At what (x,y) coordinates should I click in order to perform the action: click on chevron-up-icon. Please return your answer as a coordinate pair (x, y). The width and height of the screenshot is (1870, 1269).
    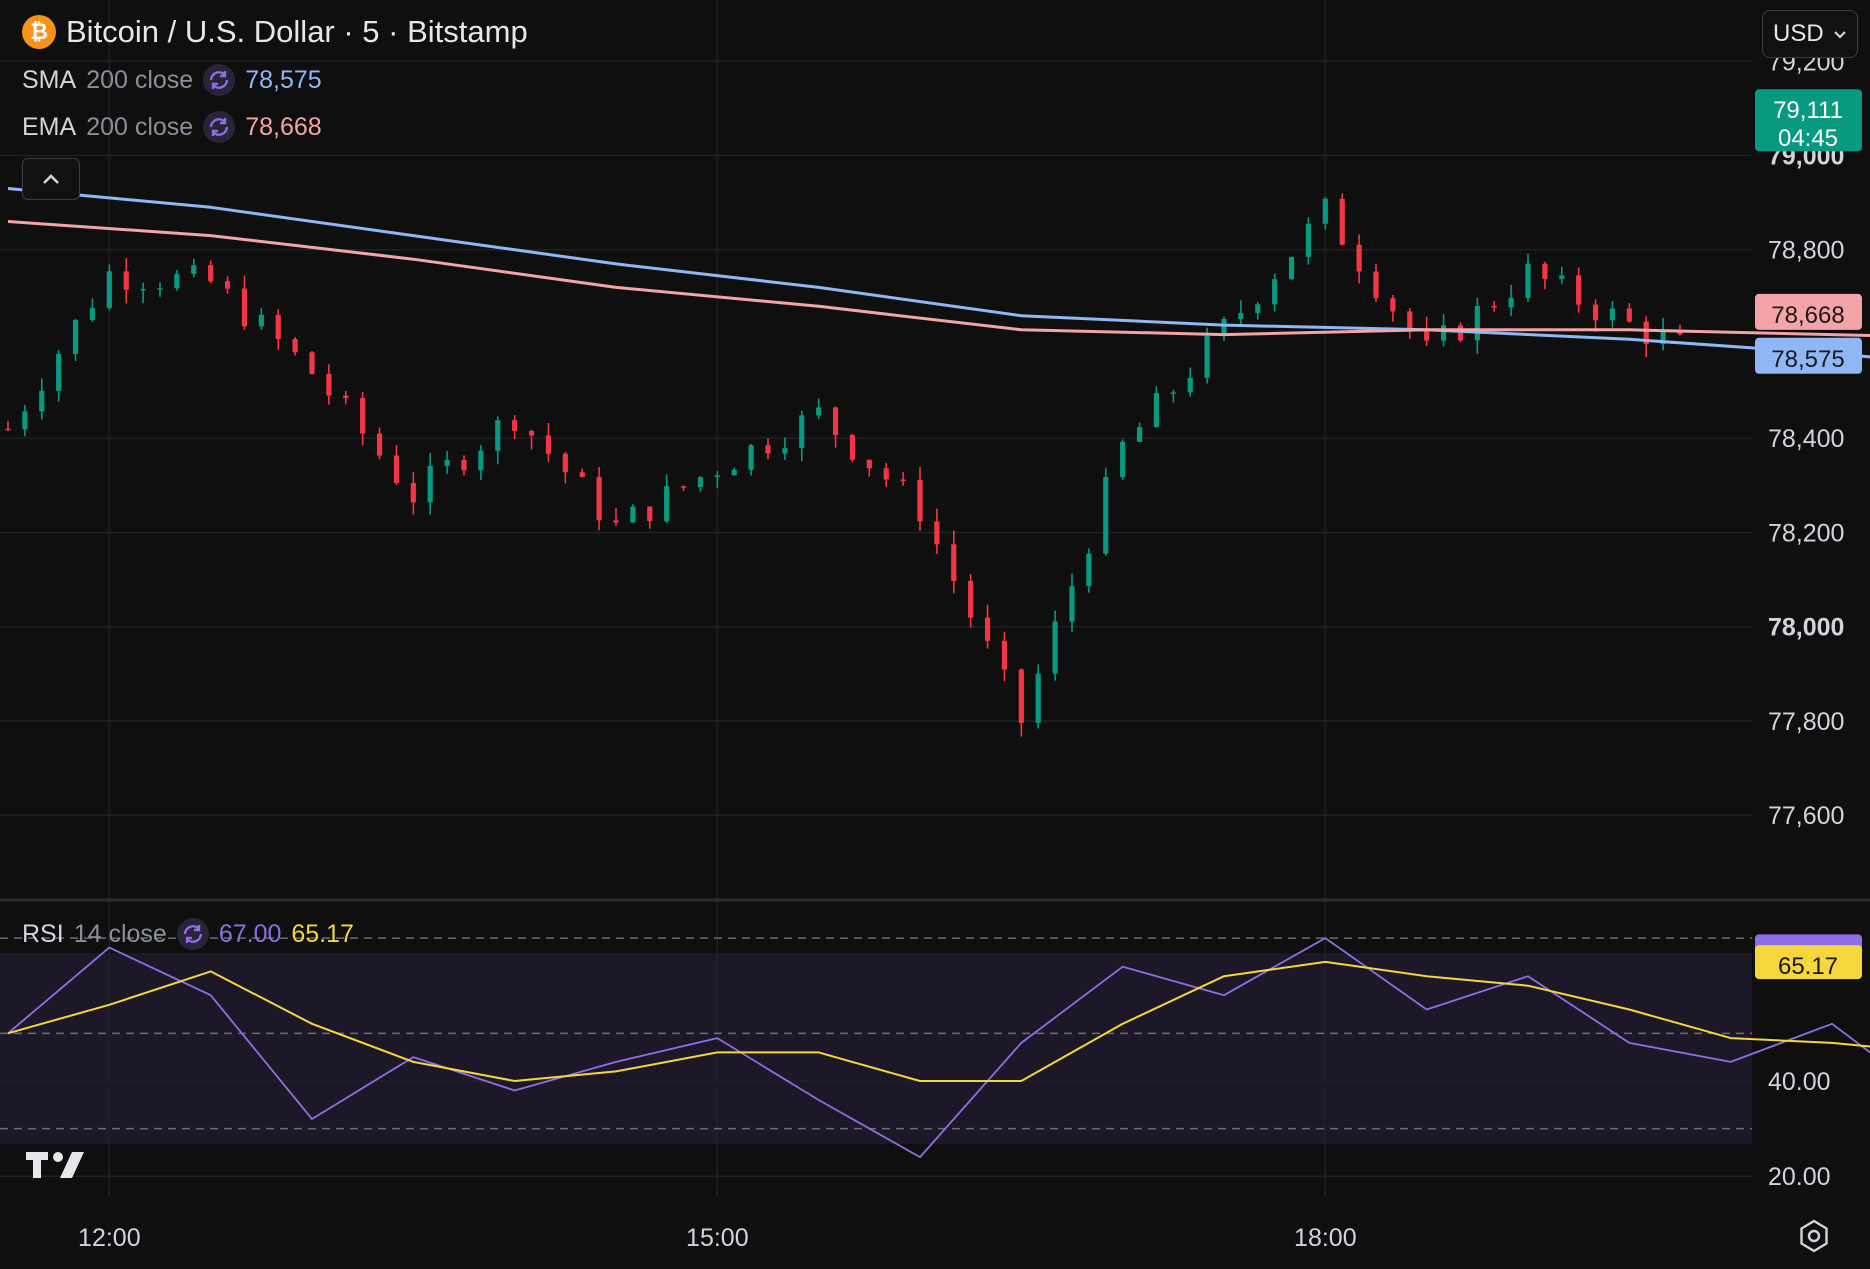
    Looking at the image, I should click on (51, 179).